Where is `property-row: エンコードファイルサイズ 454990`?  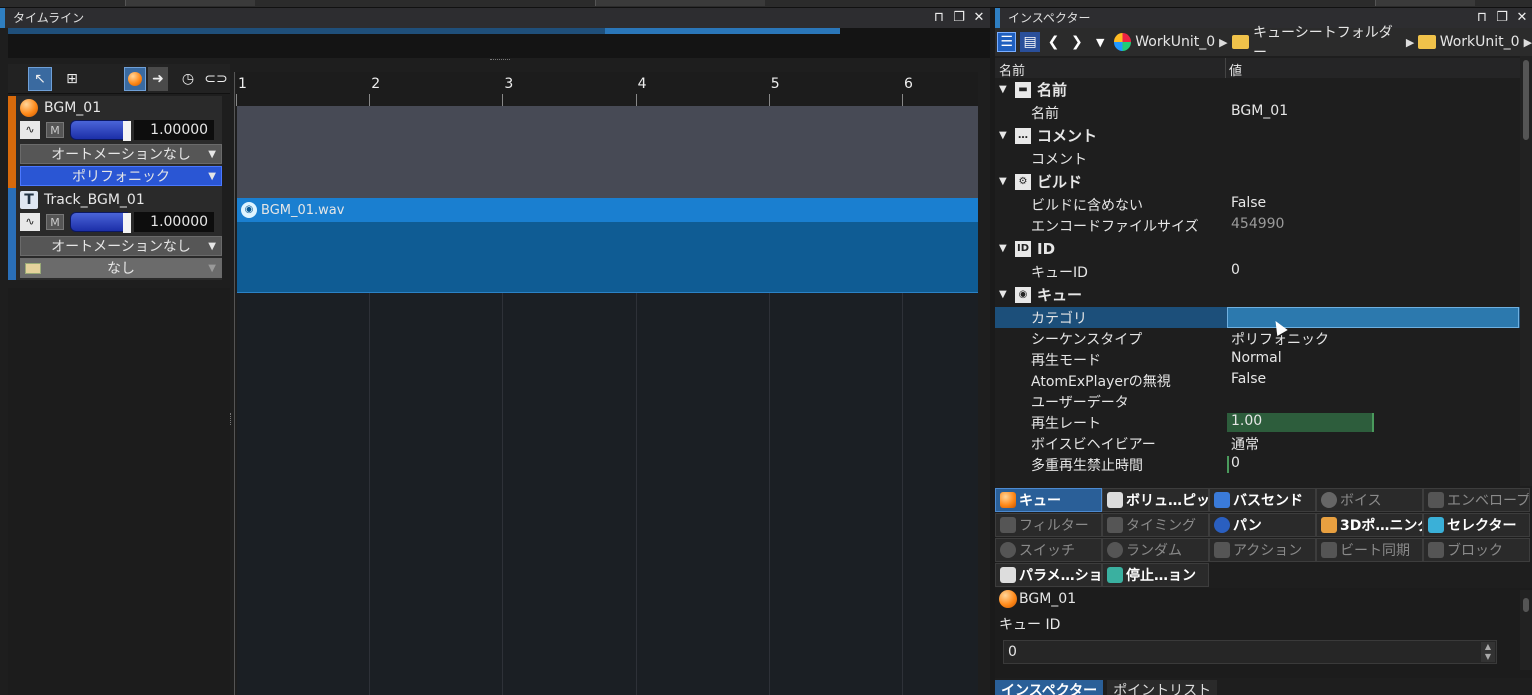
property-row: エンコードファイルサイズ 454990 is located at coordinates (1257, 225).